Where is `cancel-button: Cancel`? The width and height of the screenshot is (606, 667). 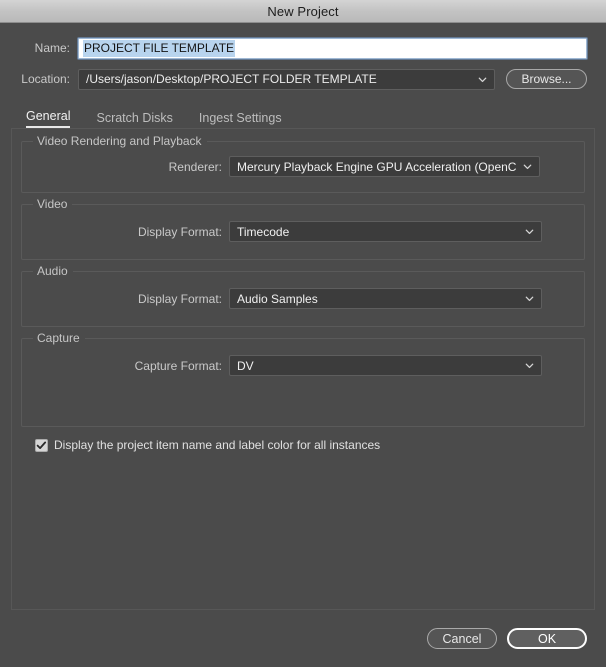
cancel-button: Cancel is located at coordinates (462, 638).